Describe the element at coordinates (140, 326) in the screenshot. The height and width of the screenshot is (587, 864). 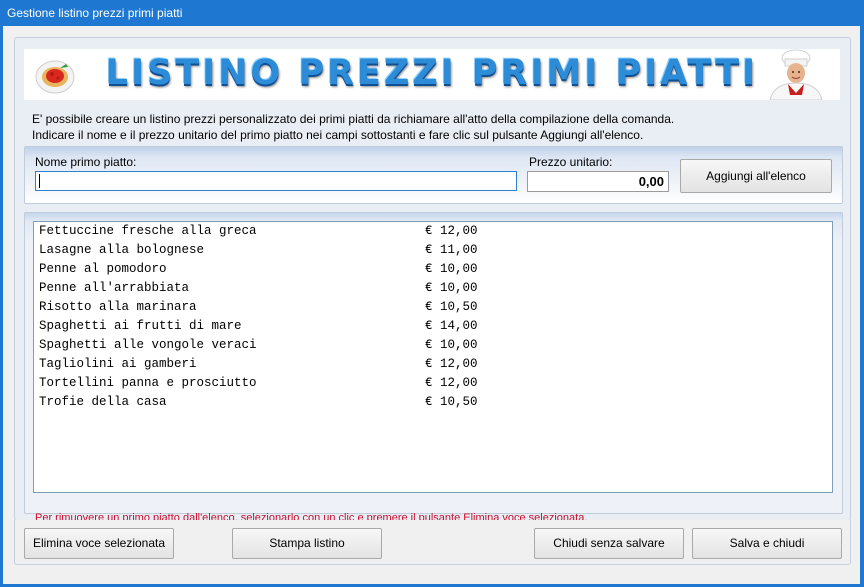
I see `list-item-name: Spaghetti ai frutti di mare` at that location.